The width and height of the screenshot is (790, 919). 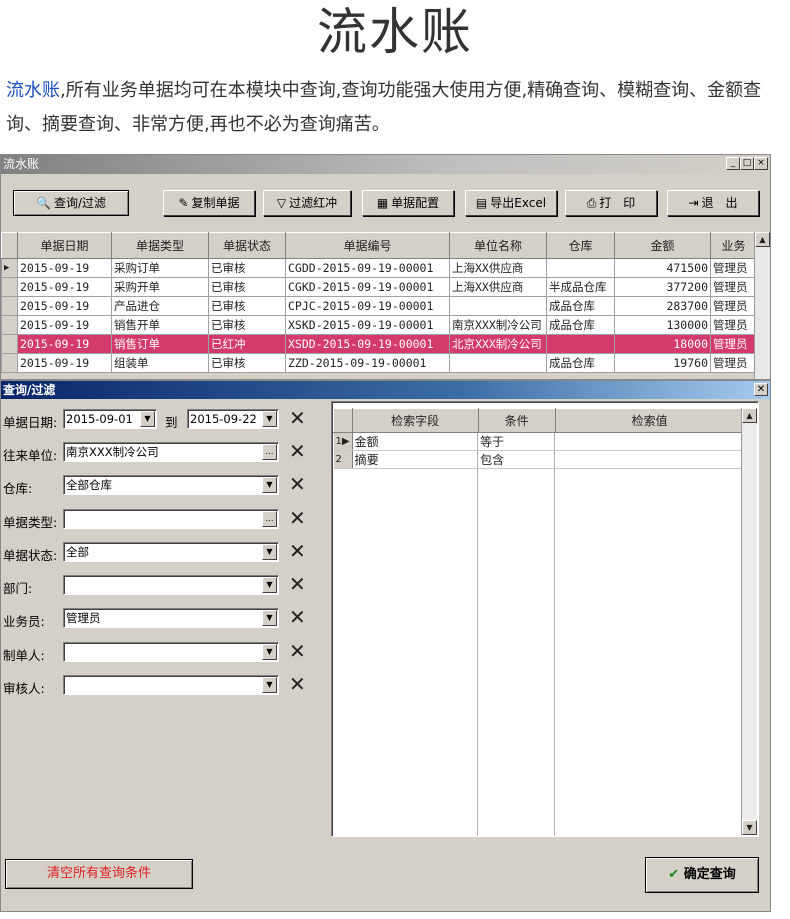 I want to click on clear-partner-icon: ✕, so click(x=297, y=451).